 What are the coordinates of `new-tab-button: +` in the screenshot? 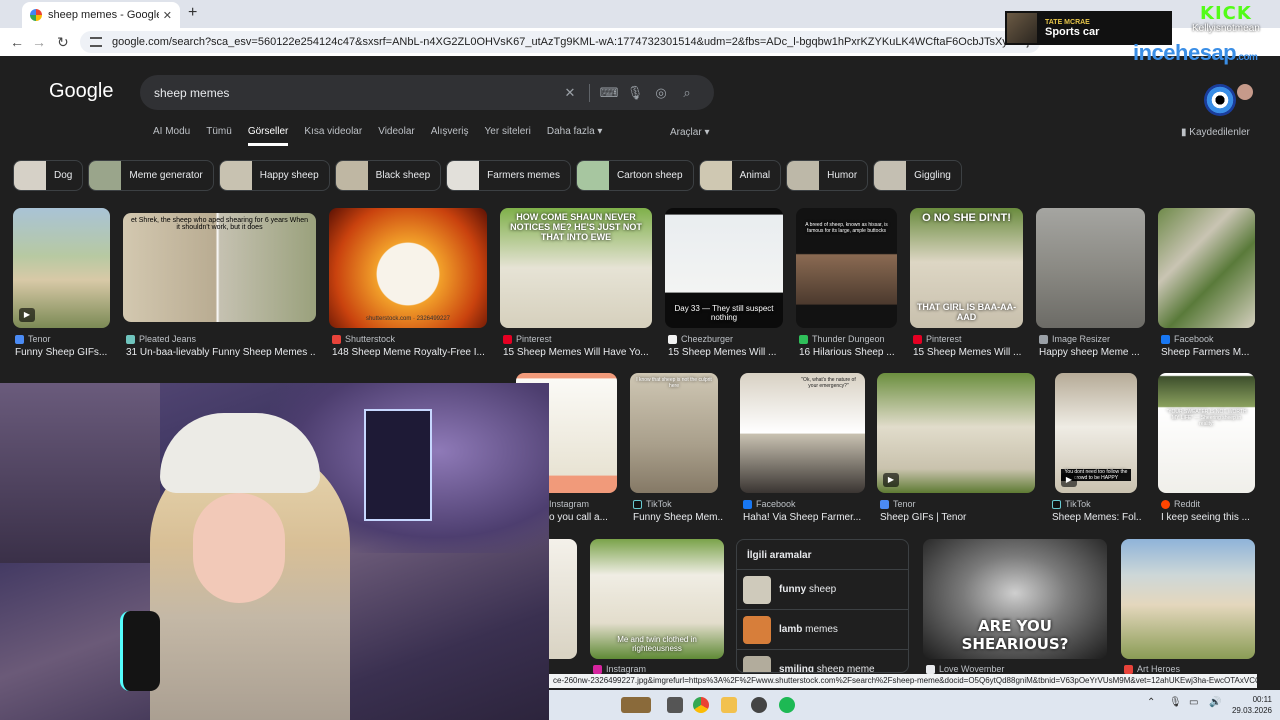 It's located at (192, 13).